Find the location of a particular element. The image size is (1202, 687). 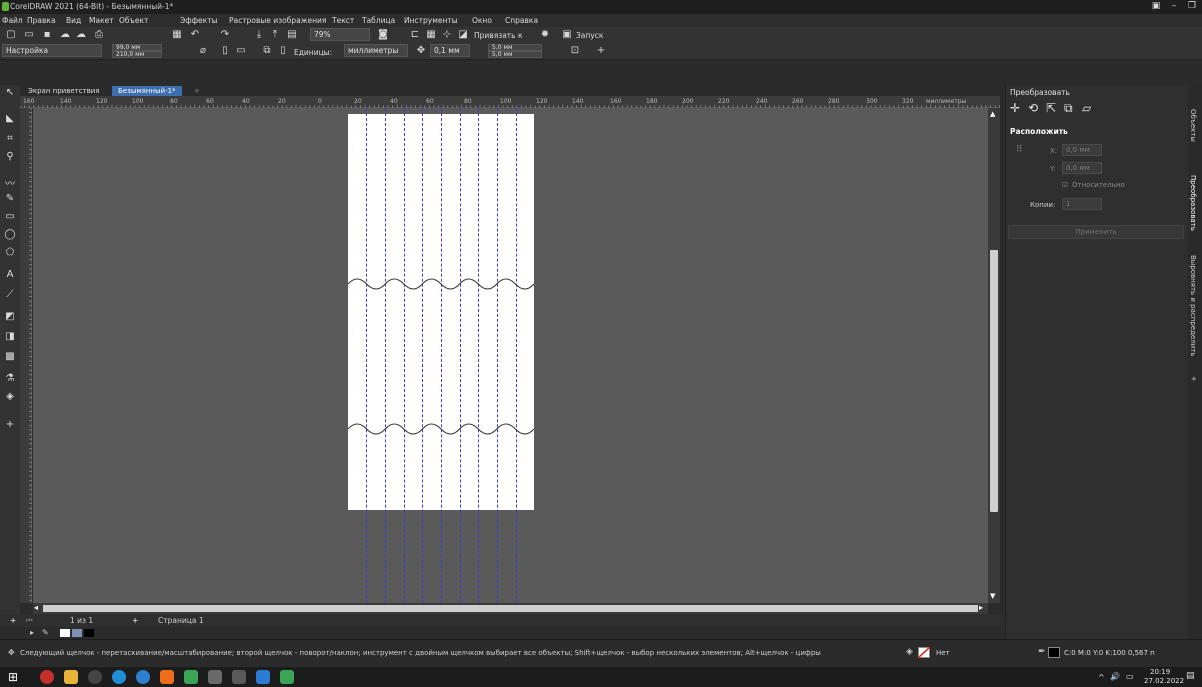

ellipse-tool-icon: ◯ is located at coordinates (10, 236).